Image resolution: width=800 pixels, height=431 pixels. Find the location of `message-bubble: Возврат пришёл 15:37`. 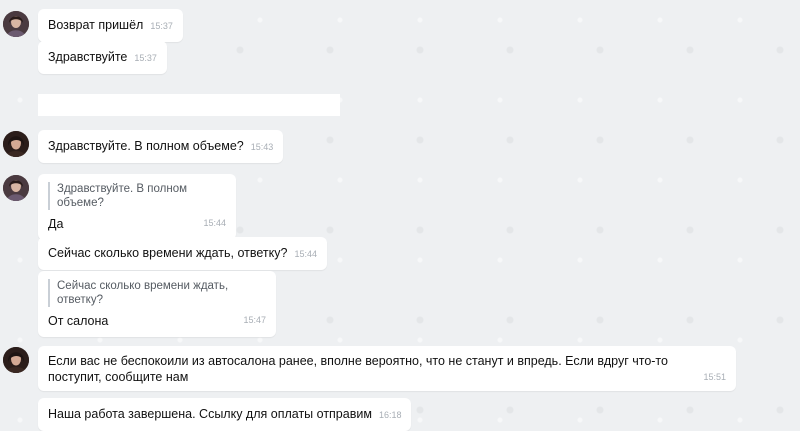

message-bubble: Возврат пришёл 15:37 is located at coordinates (110, 25).